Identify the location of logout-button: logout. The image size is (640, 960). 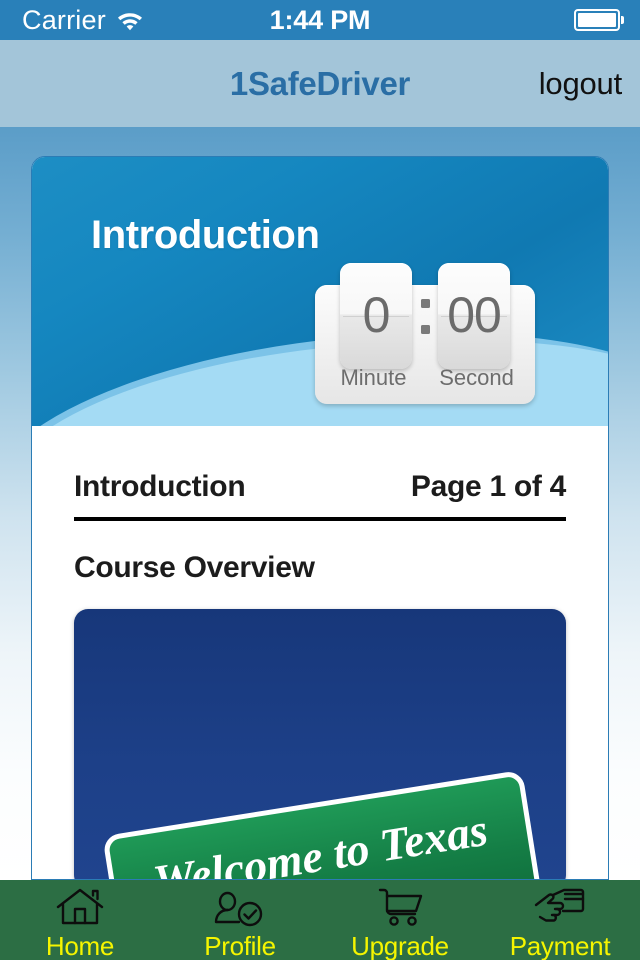
(580, 84).